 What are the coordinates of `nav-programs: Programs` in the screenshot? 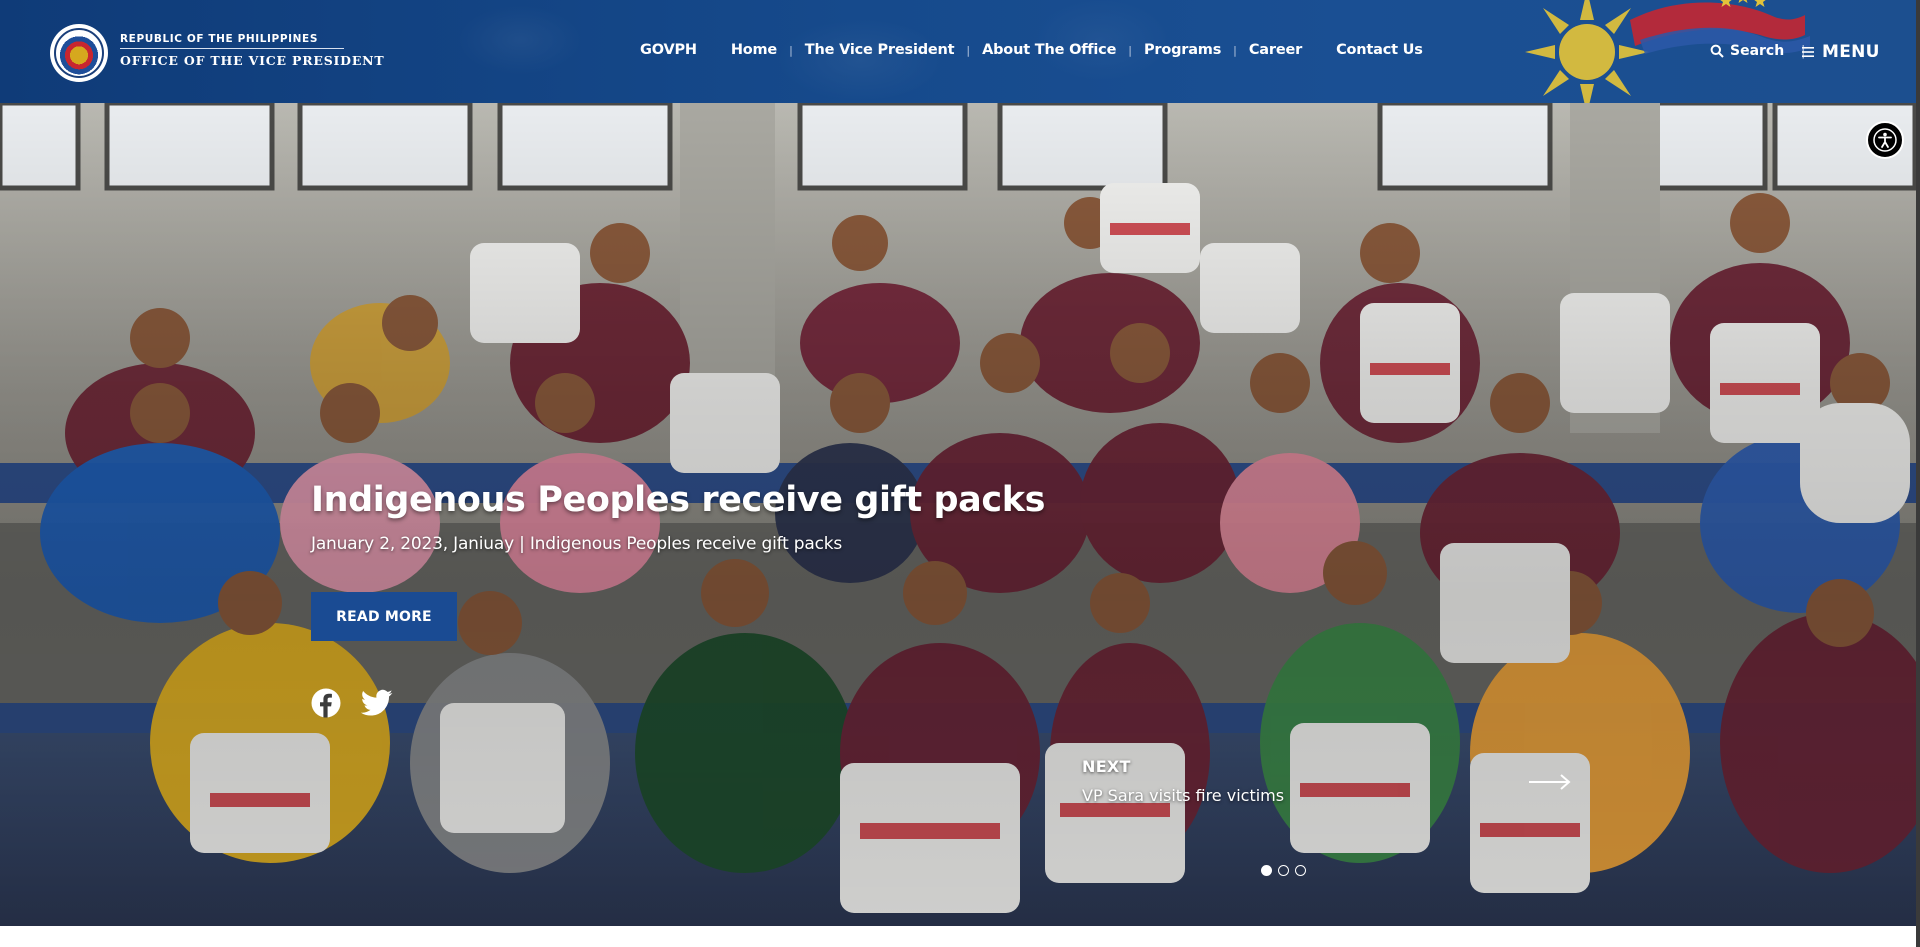 It's located at (1182, 50).